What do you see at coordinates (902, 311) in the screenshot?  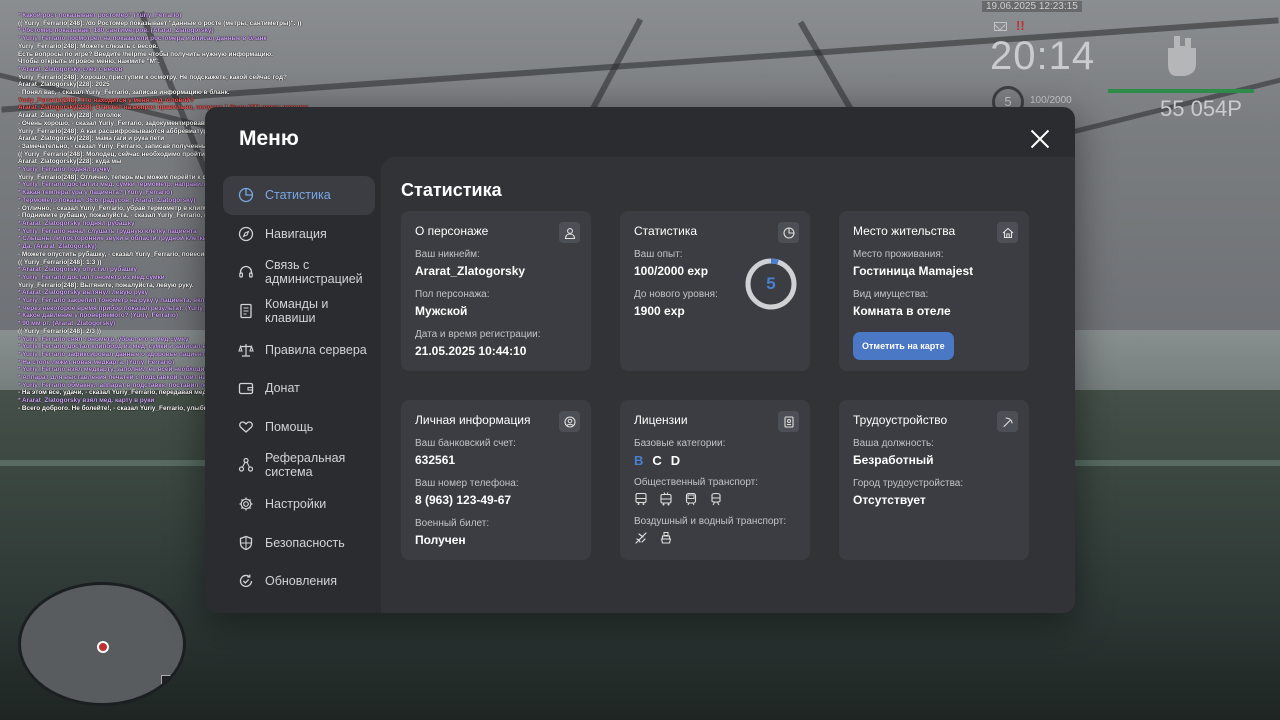 I see `property-value: Комната в отеле` at bounding box center [902, 311].